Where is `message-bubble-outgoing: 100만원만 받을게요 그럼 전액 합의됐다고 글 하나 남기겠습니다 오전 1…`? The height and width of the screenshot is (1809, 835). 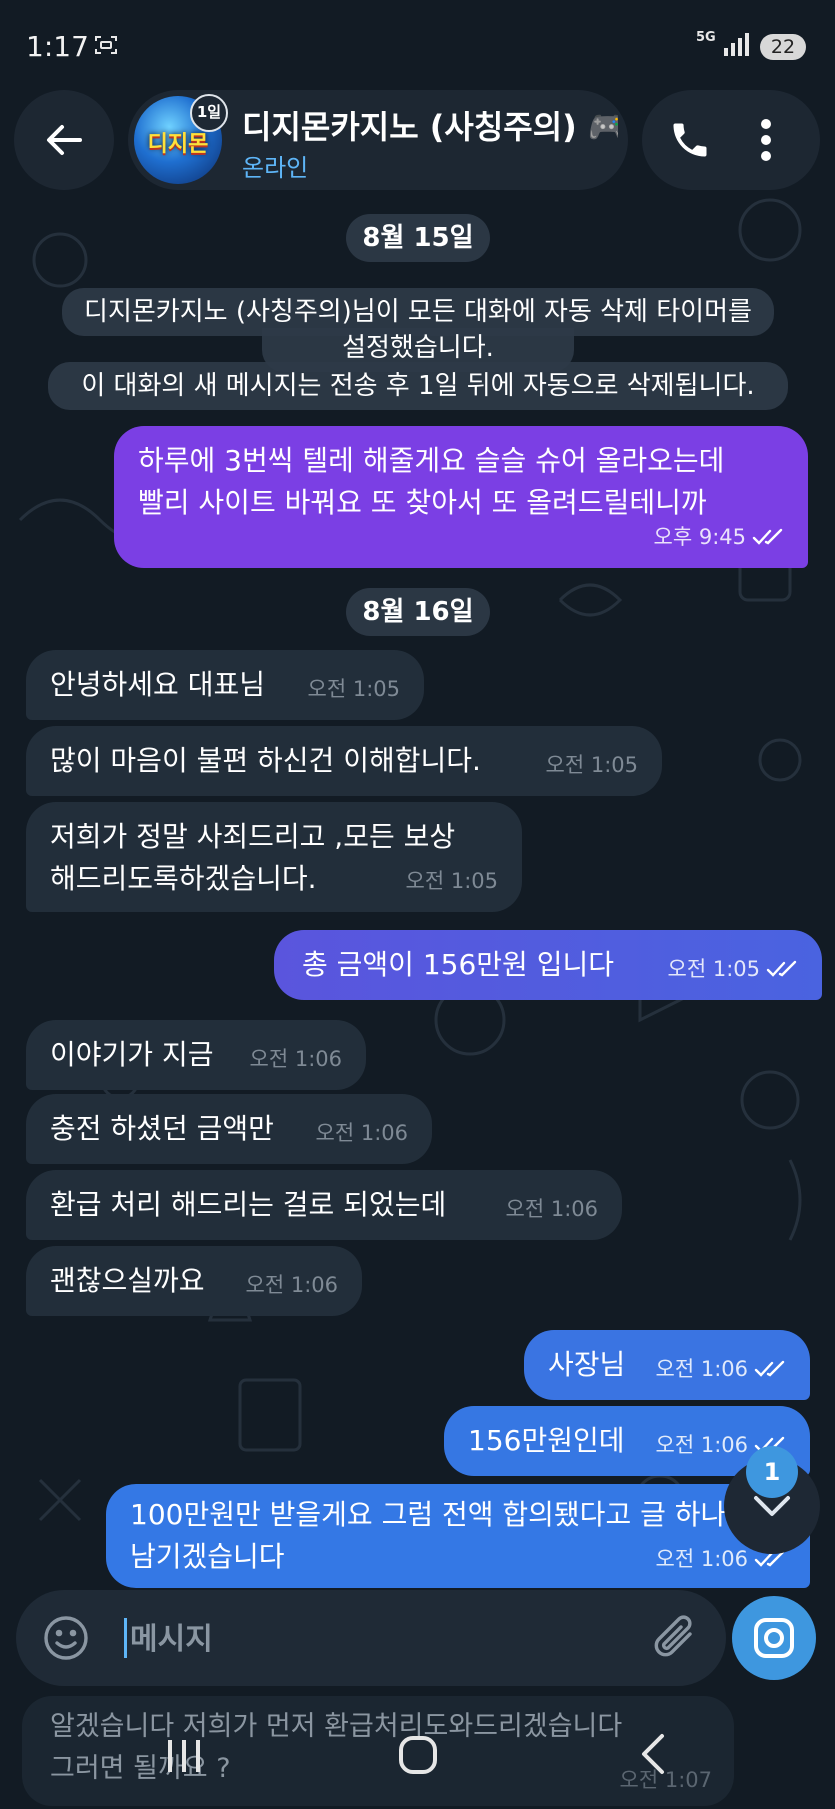
message-bubble-outgoing: 100만원만 받을게요 그럼 전액 합의됐다고 글 하나 남기겠습니다 오전 1… is located at coordinates (458, 1536).